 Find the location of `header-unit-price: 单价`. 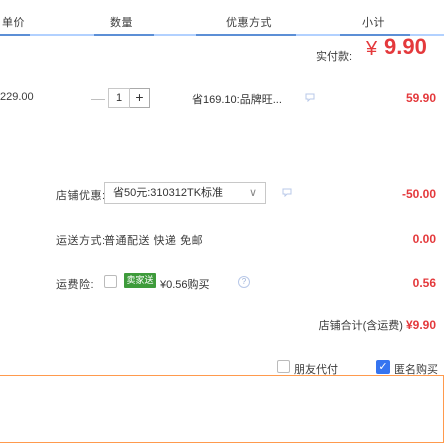

header-unit-price: 单价 is located at coordinates (13, 23).